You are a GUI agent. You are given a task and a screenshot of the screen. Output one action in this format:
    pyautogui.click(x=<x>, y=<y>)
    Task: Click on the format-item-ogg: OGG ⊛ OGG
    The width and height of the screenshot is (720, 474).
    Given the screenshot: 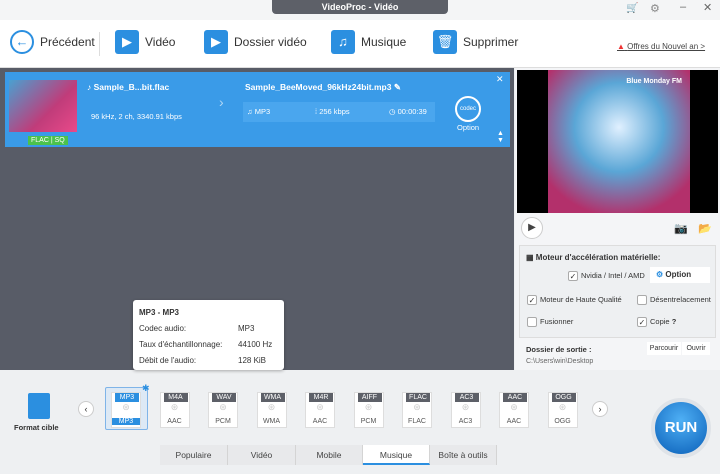 What is the action you would take?
    pyautogui.click(x=563, y=410)
    